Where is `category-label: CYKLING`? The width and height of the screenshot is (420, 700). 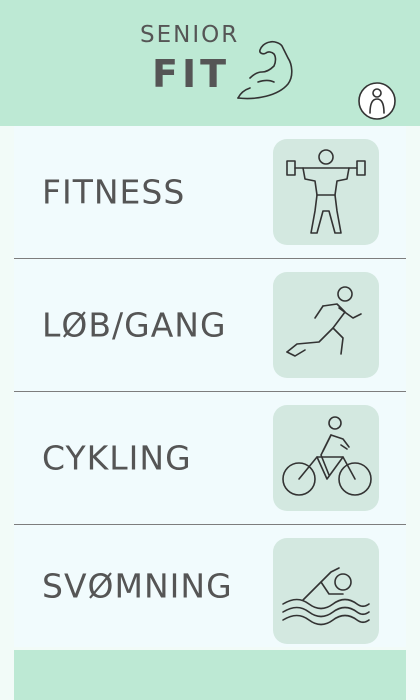
category-label: CYKLING is located at coordinates (117, 458).